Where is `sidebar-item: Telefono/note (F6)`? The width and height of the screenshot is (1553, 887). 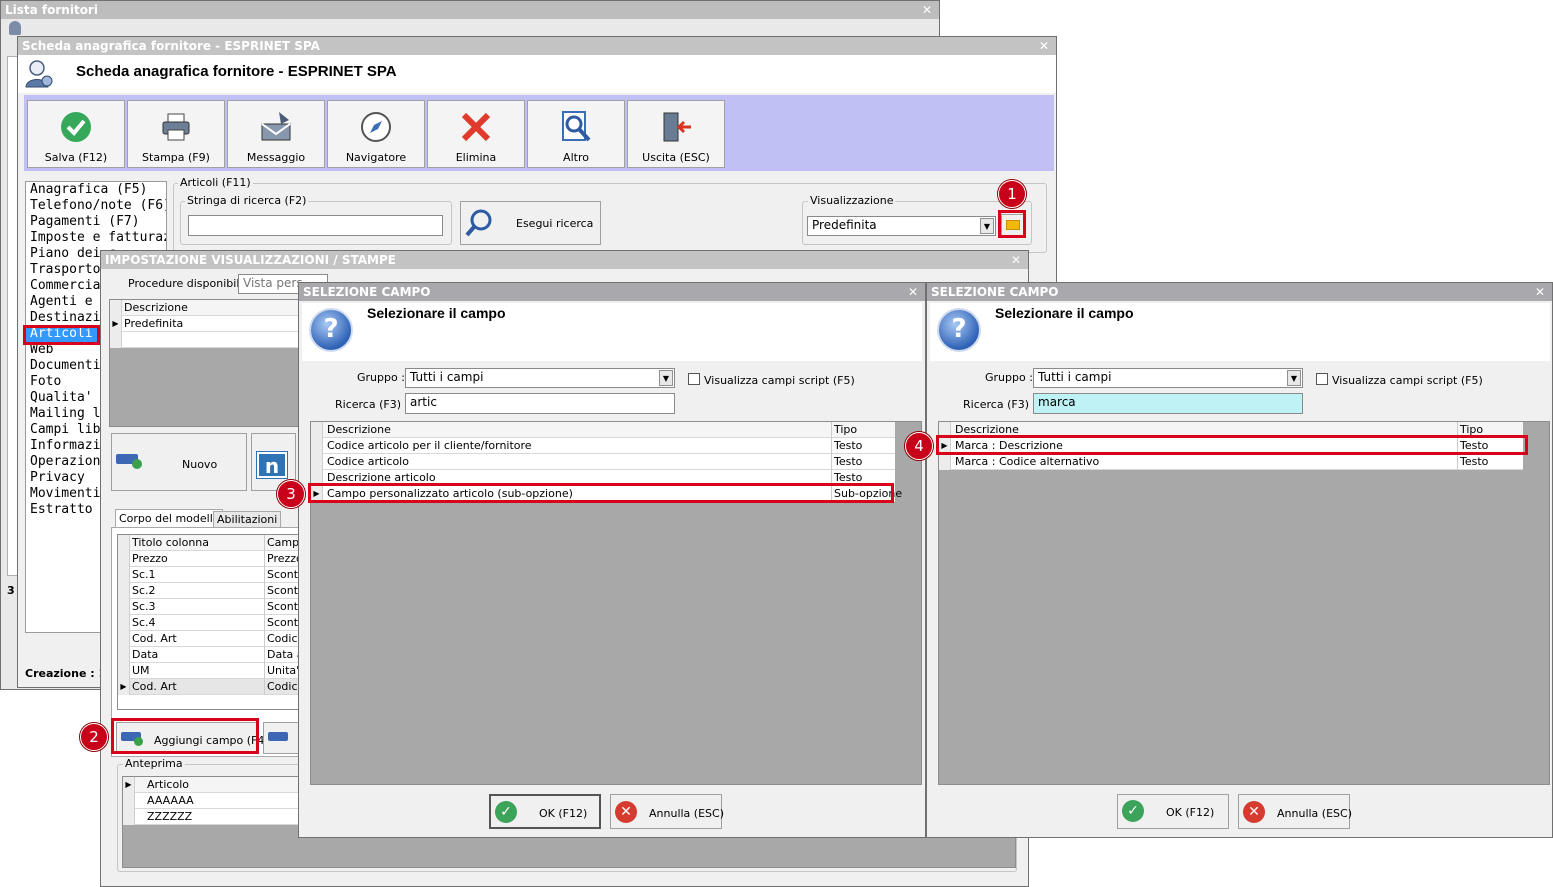
sidebar-item: Telefono/note (F6) is located at coordinates (96, 206).